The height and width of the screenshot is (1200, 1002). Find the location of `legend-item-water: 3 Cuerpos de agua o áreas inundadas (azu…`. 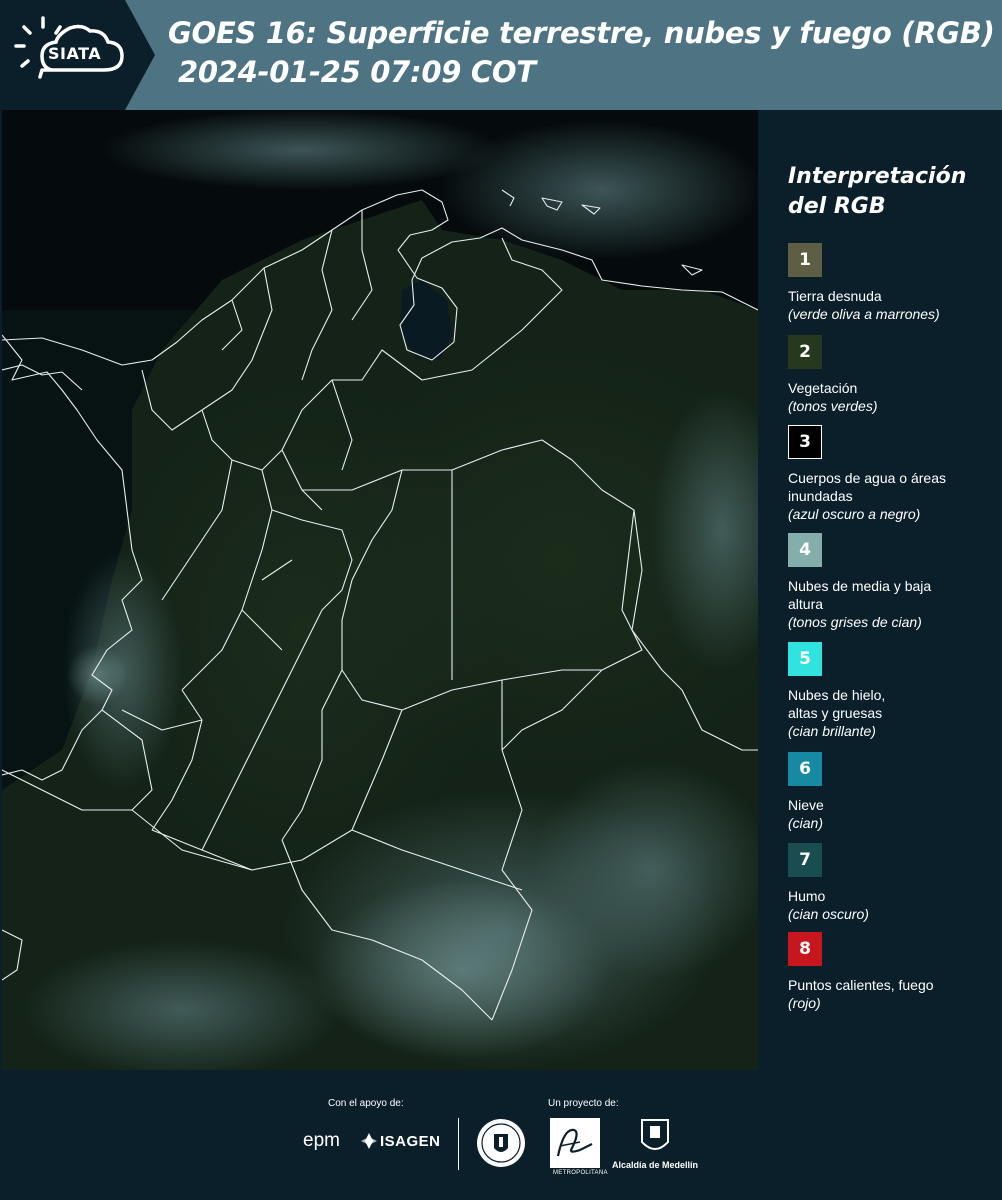

legend-item-water: 3 Cuerpos de agua o áreas inundadas (azu… is located at coordinates (893, 474).